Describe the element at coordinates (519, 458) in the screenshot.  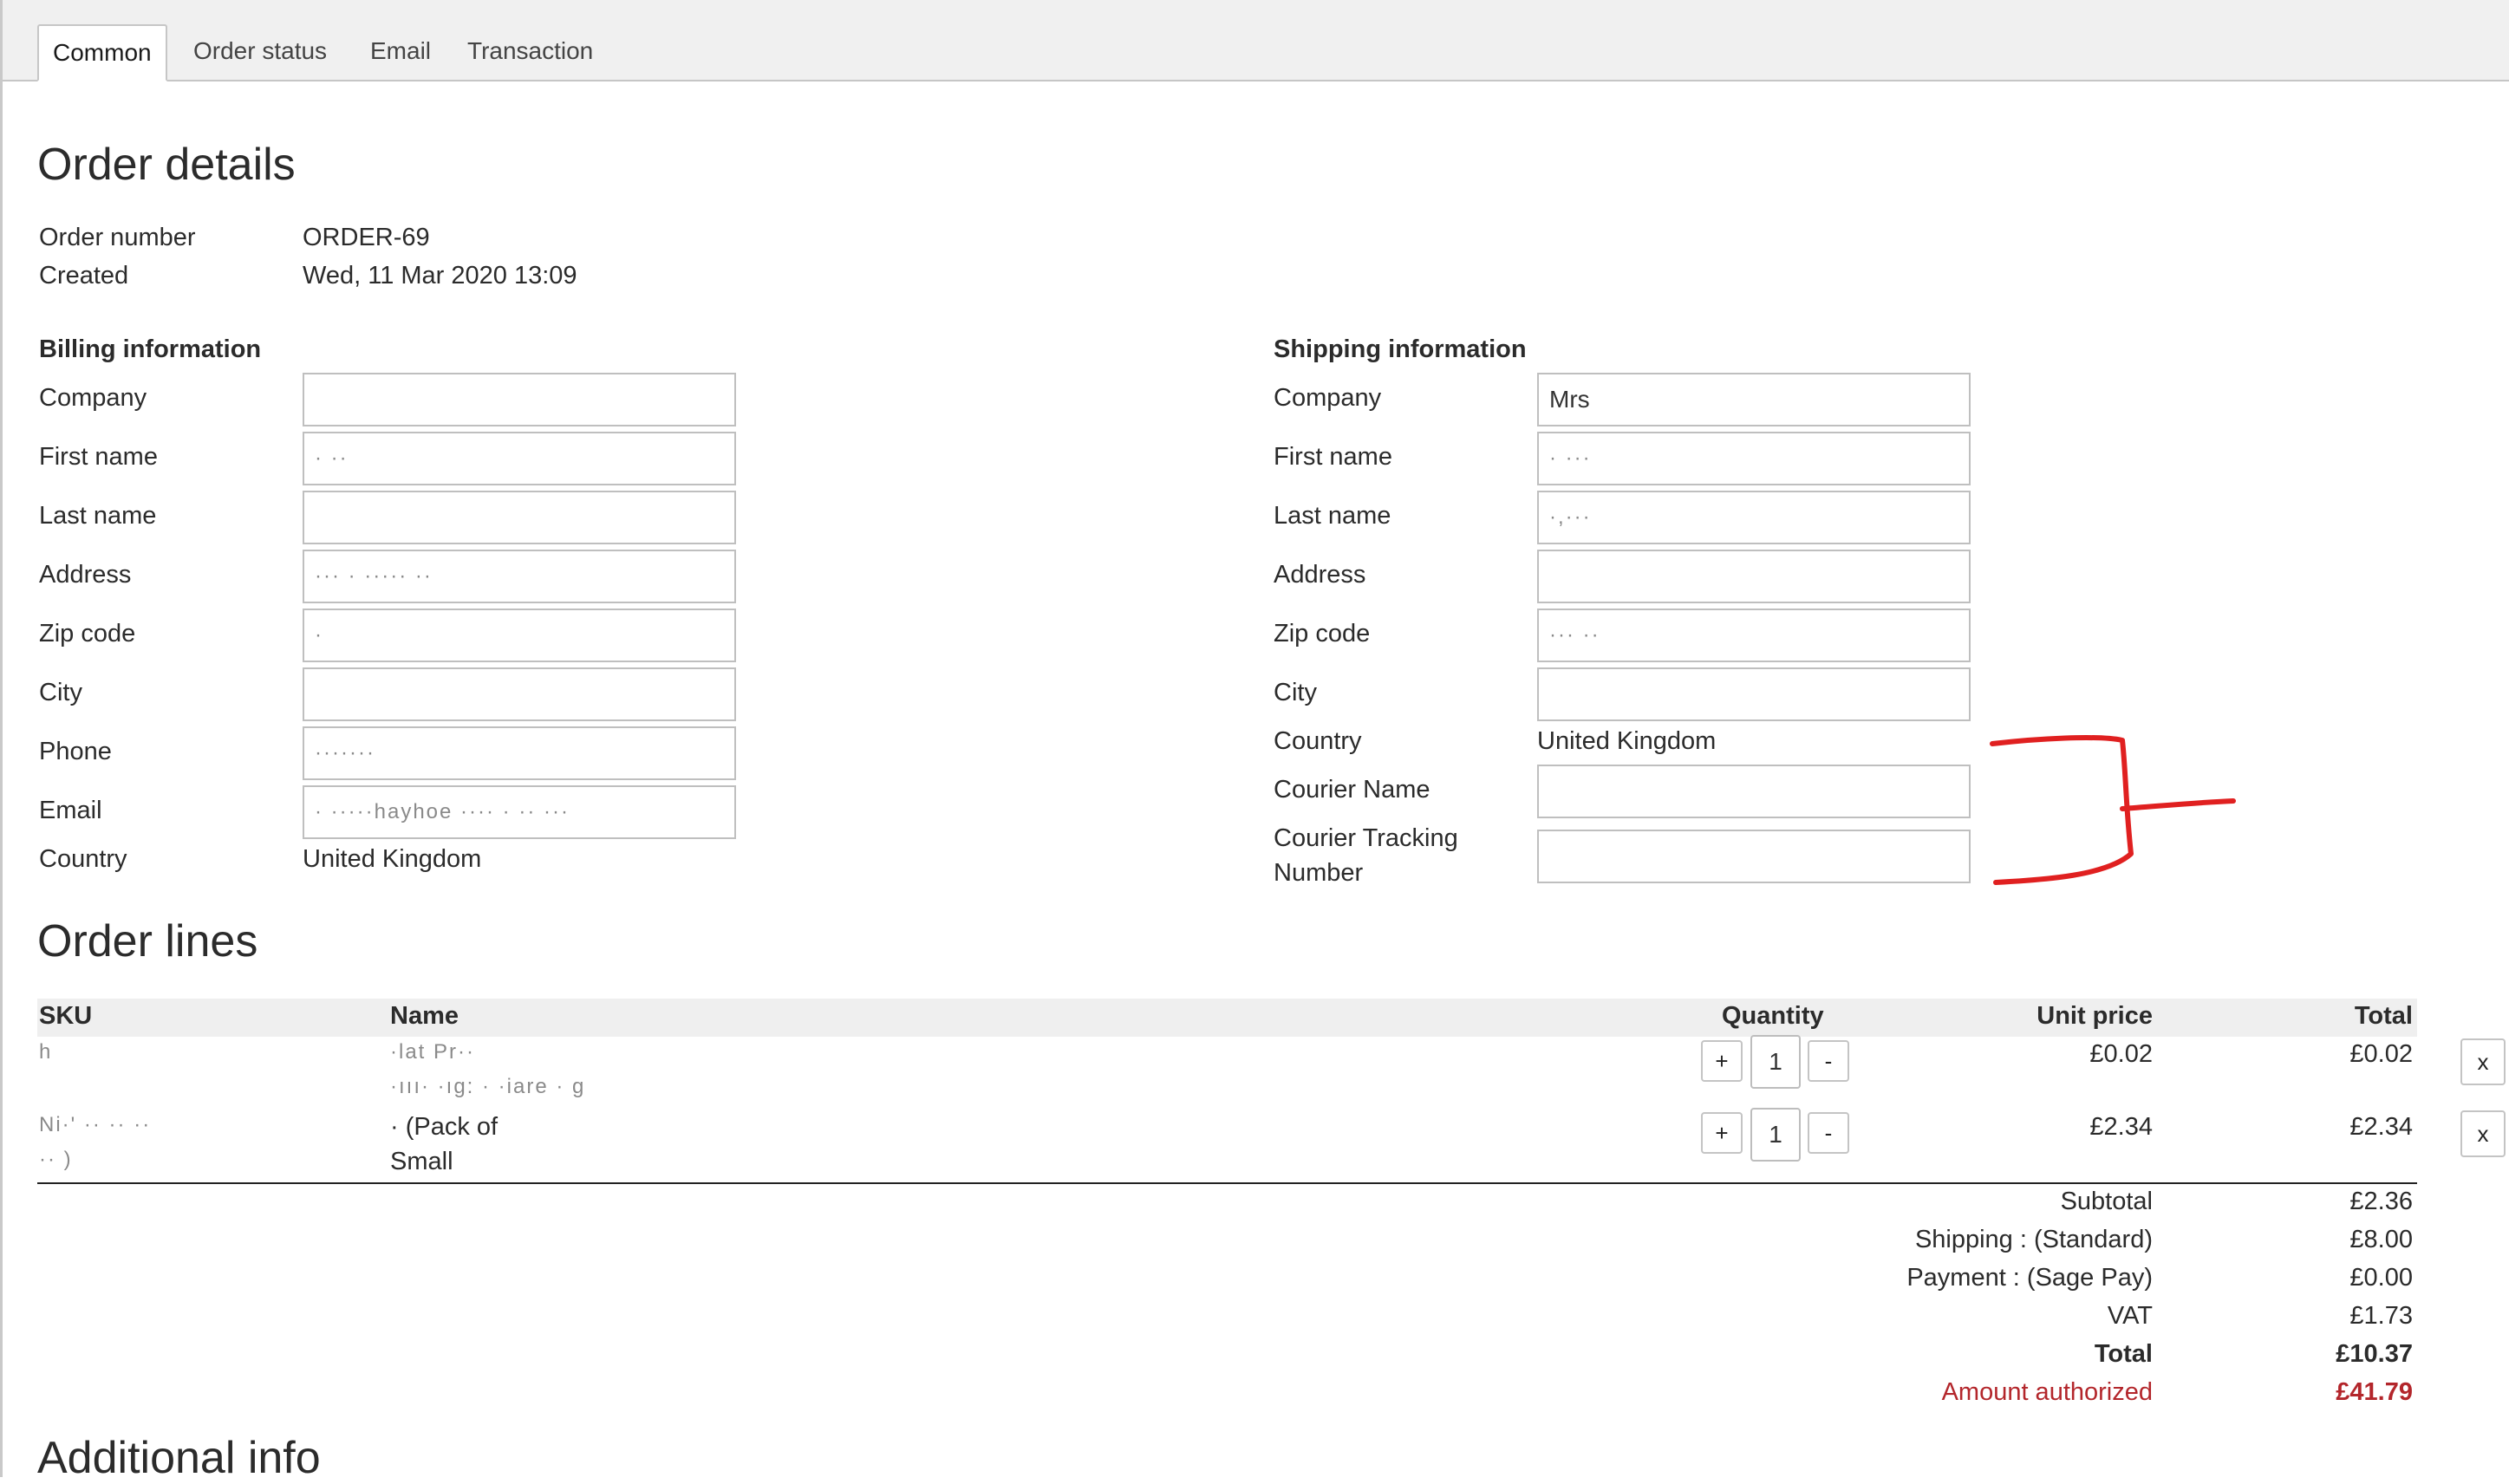
I see `billing-first-name-field: · ··` at that location.